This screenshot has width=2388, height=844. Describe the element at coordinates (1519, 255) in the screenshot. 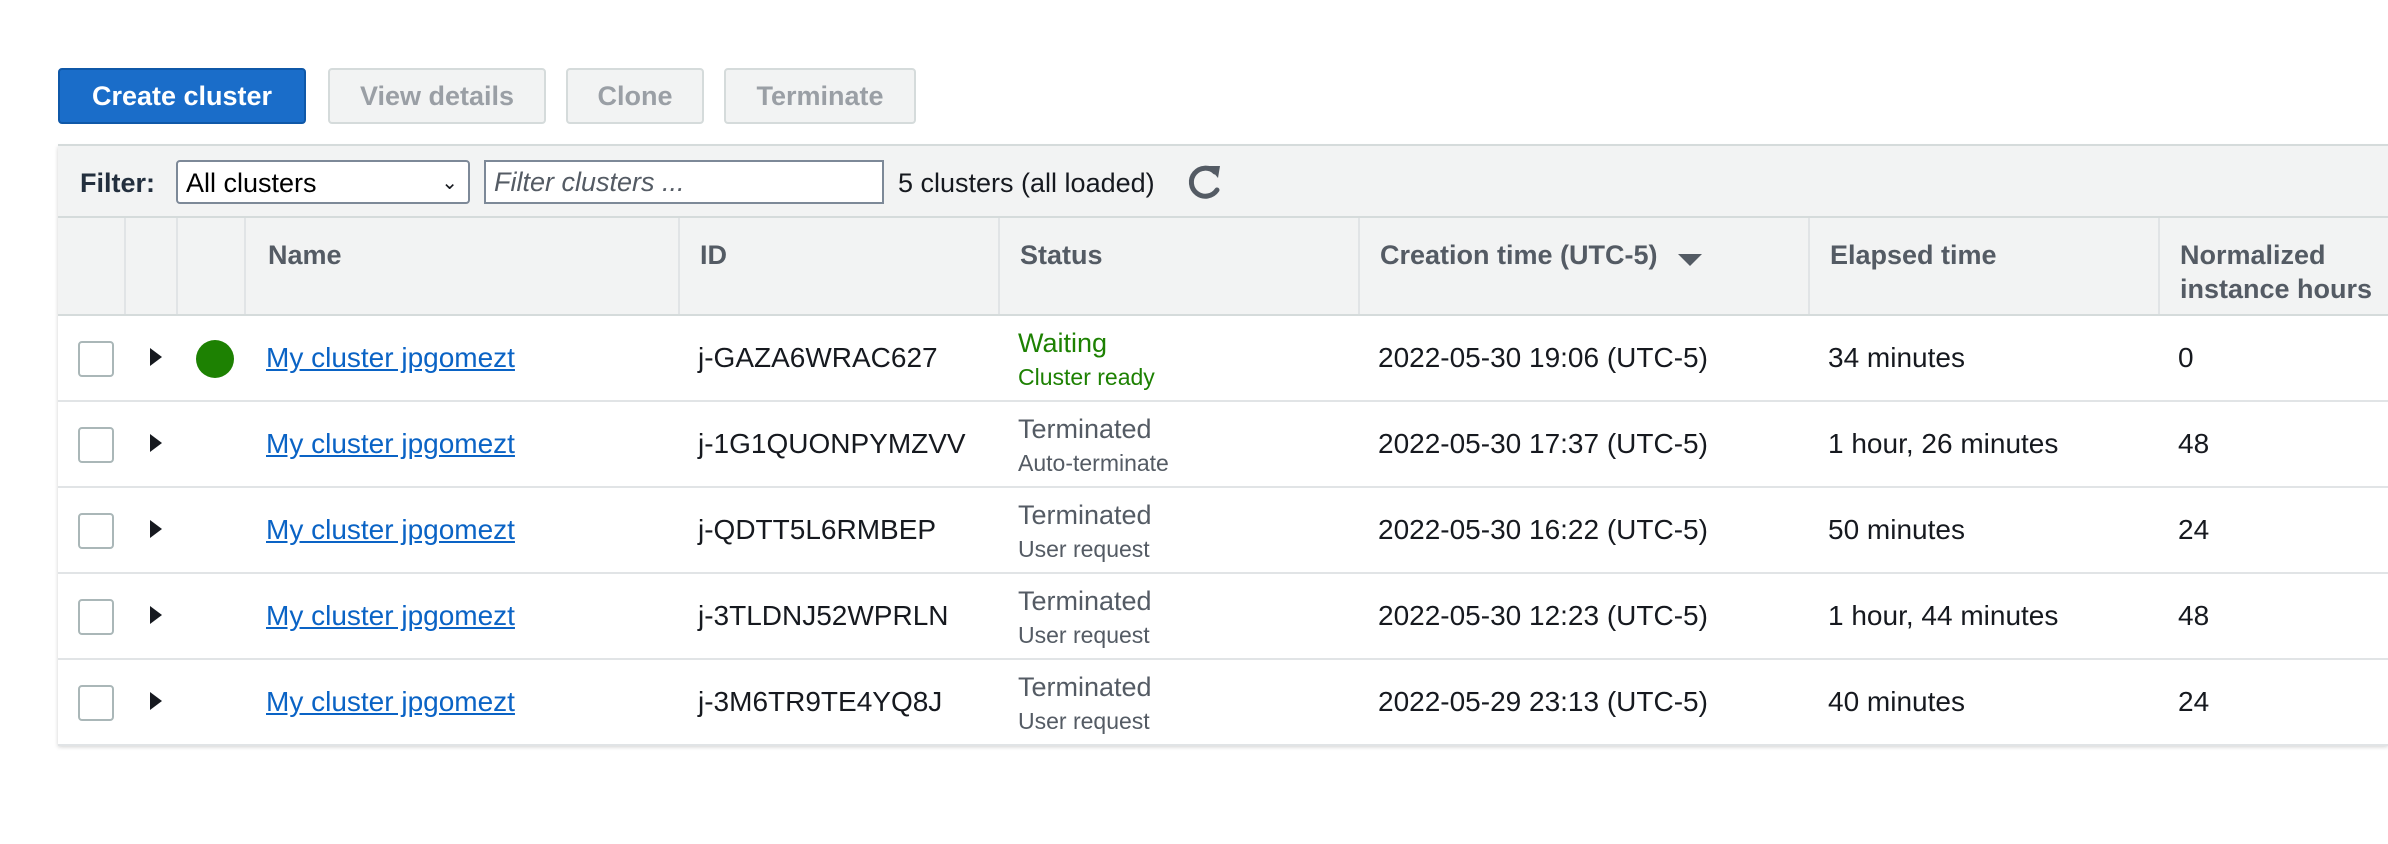

I see `creation-time-label: Creation time (UTC-5)` at that location.